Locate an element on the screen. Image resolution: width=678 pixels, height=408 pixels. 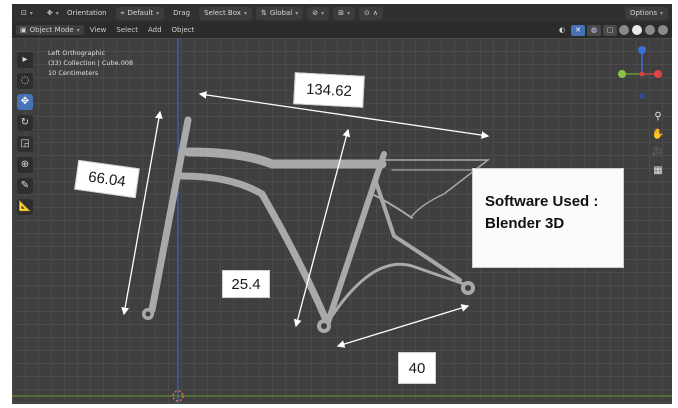
y-axis-ball is located at coordinates (622, 74).